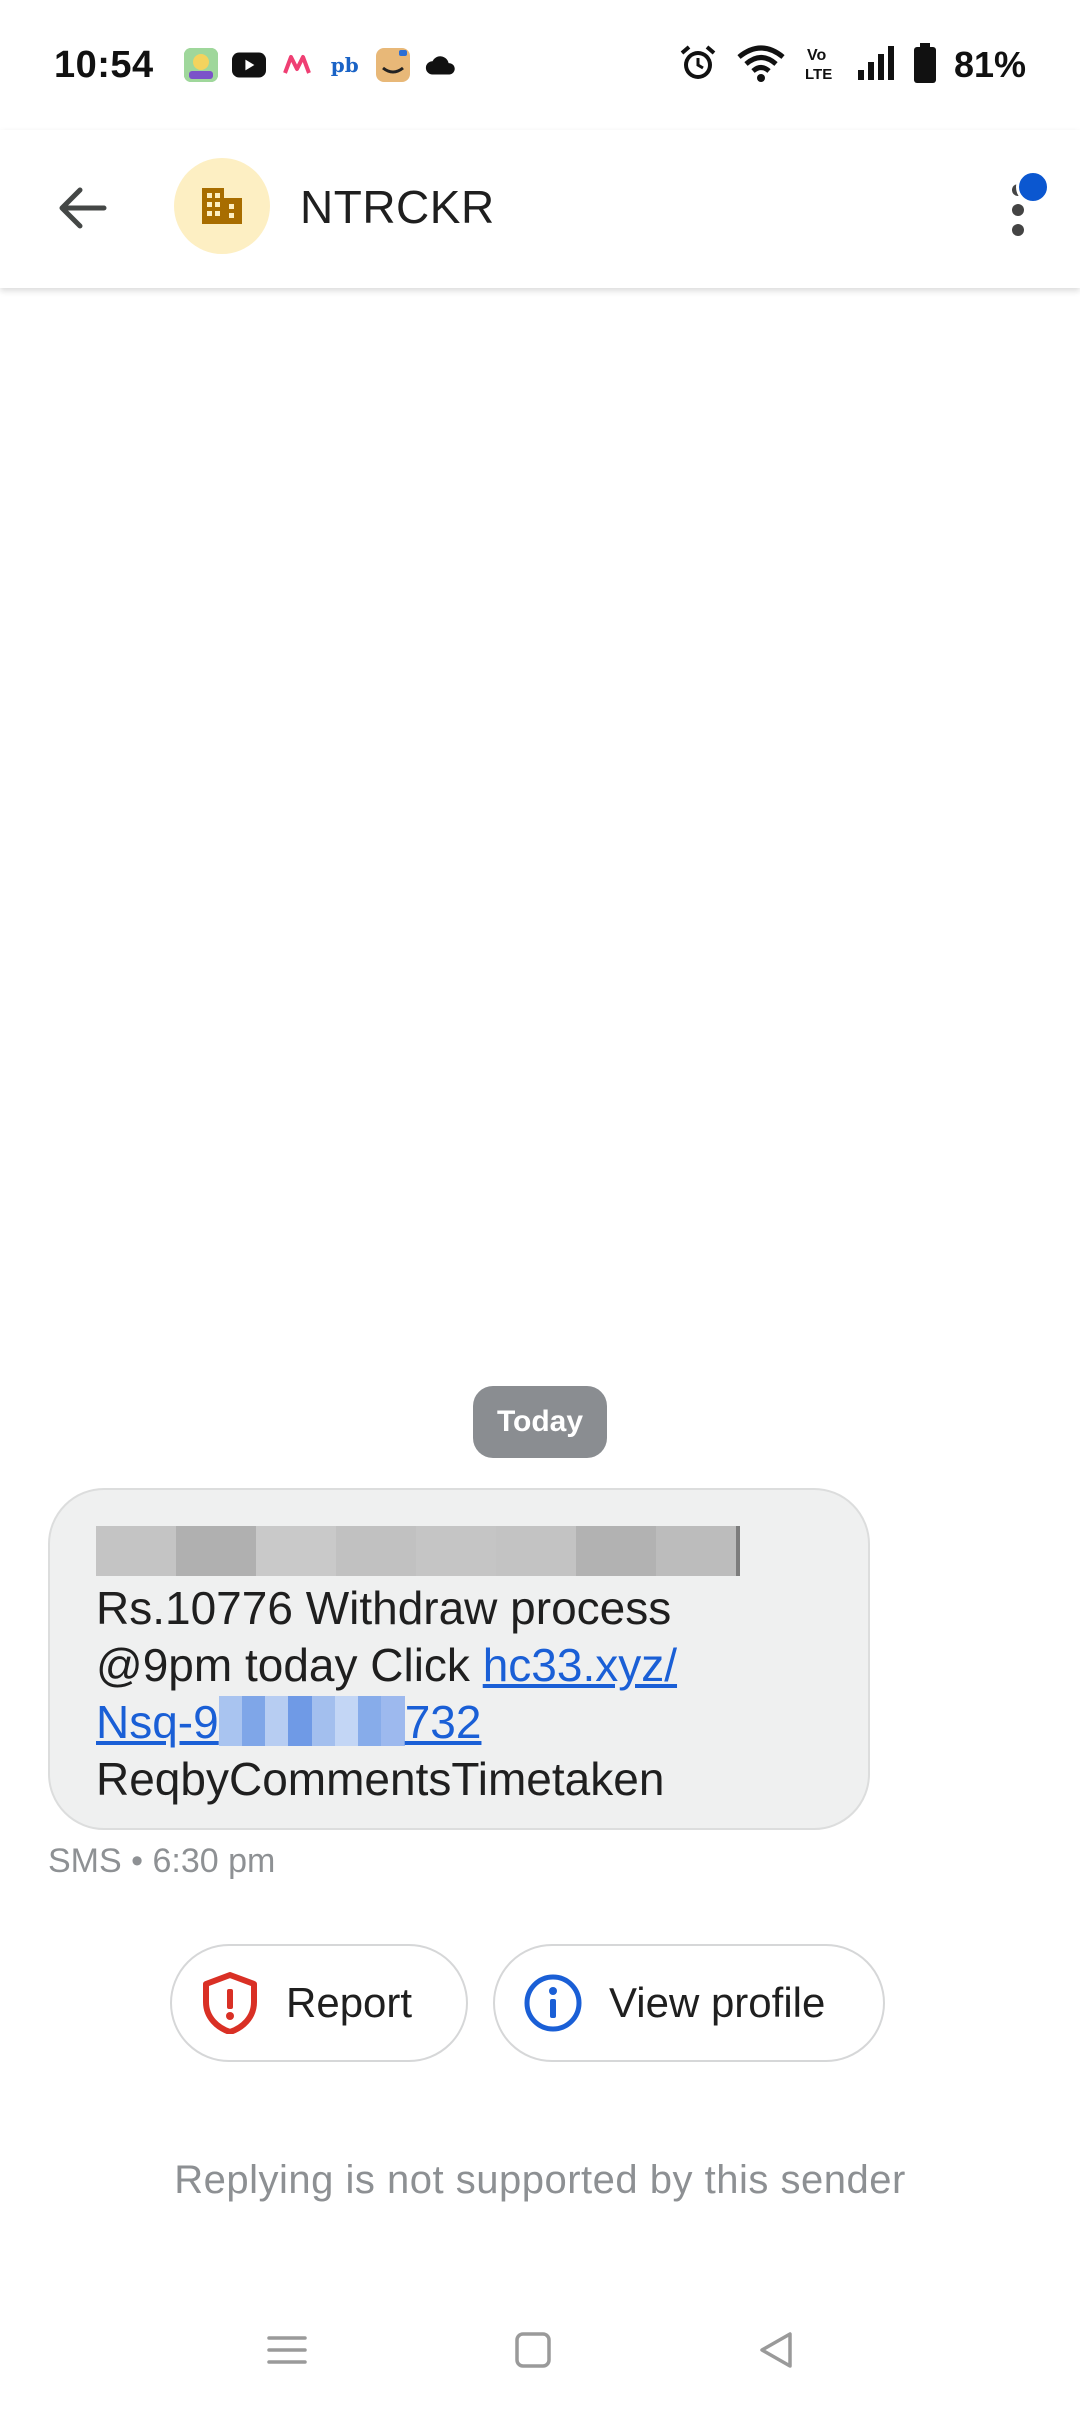  I want to click on avatar, so click(222, 206).